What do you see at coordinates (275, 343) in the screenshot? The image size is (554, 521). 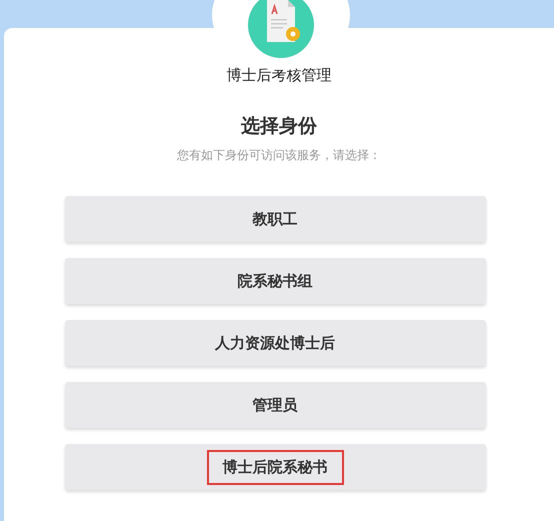 I see `role-button: 人力资源处博士后` at bounding box center [275, 343].